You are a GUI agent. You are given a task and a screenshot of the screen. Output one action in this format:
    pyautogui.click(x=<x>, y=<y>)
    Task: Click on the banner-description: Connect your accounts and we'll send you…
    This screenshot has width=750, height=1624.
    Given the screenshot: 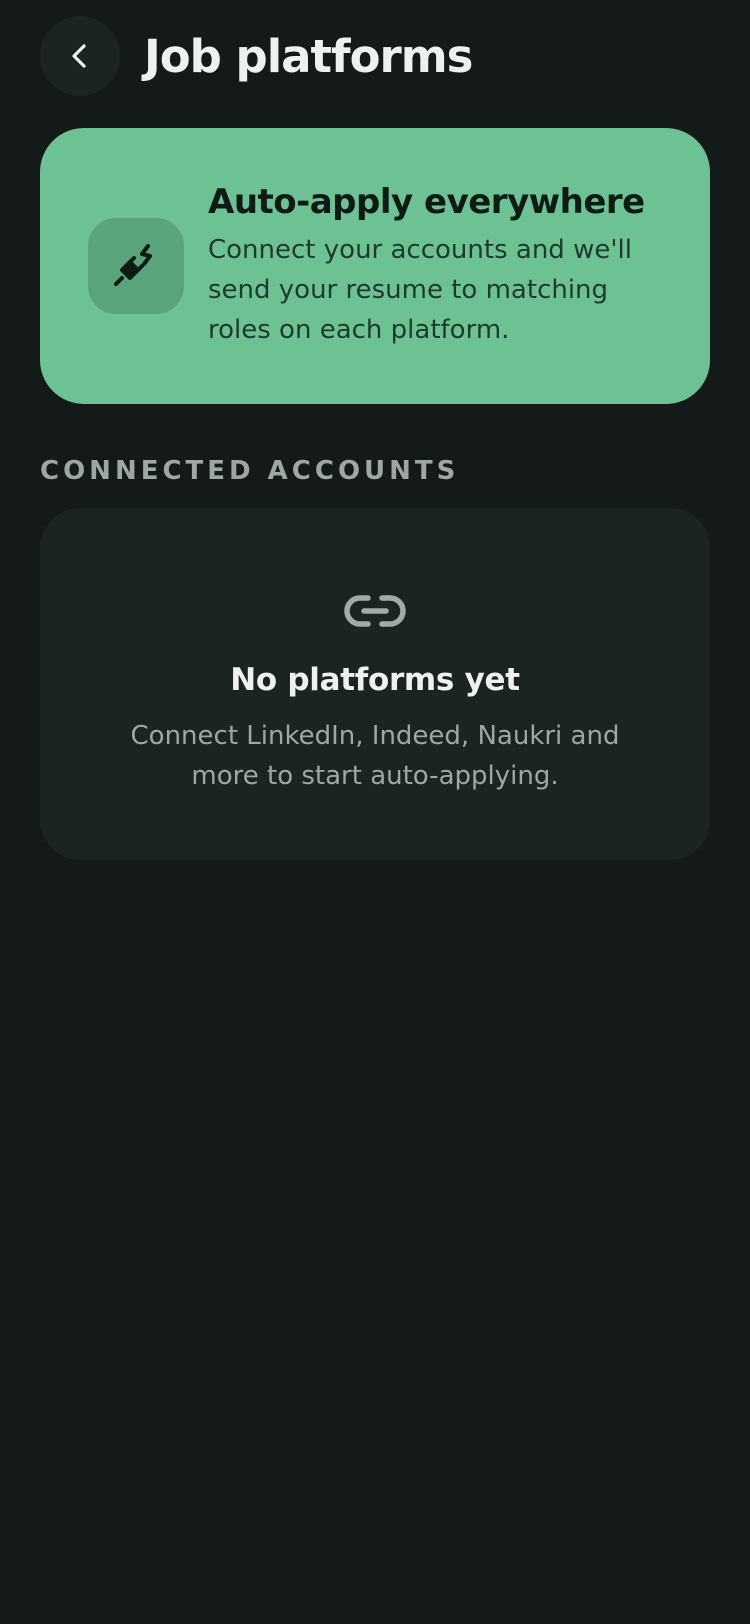 What is the action you would take?
    pyautogui.click(x=420, y=290)
    